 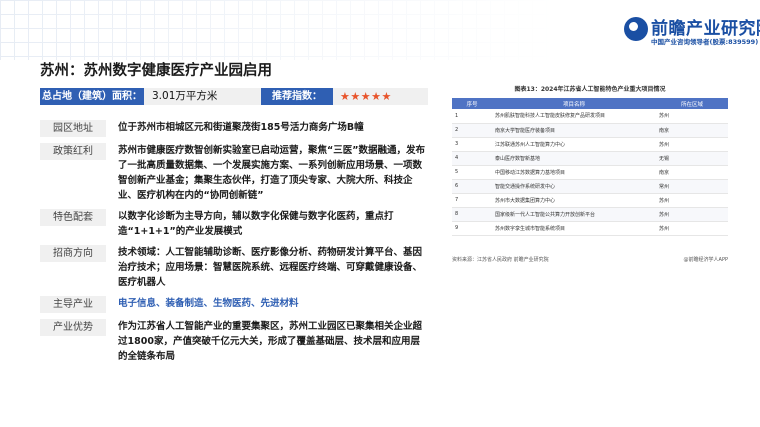 I want to click on table-row: 5 中国移动江苏数据算力基地项目 南京, so click(x=590, y=172).